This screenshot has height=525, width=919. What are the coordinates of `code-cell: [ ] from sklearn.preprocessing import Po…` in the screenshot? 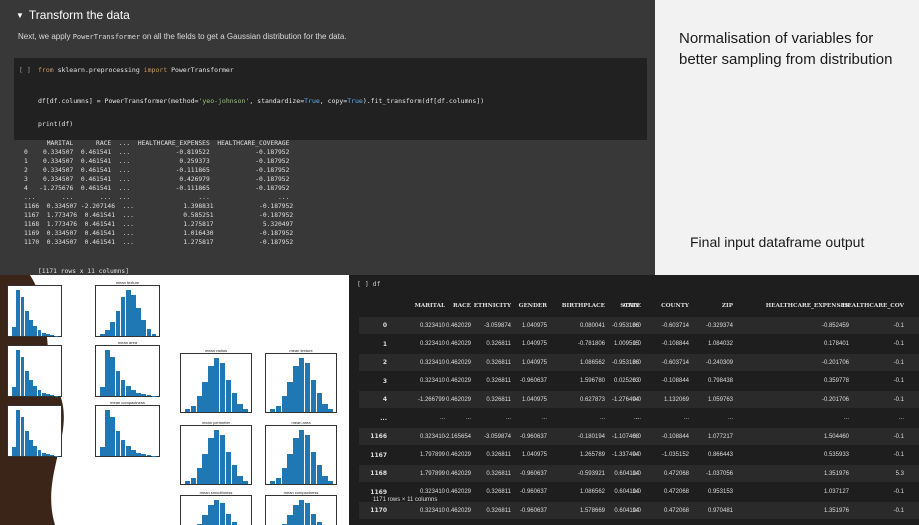 It's located at (330, 99).